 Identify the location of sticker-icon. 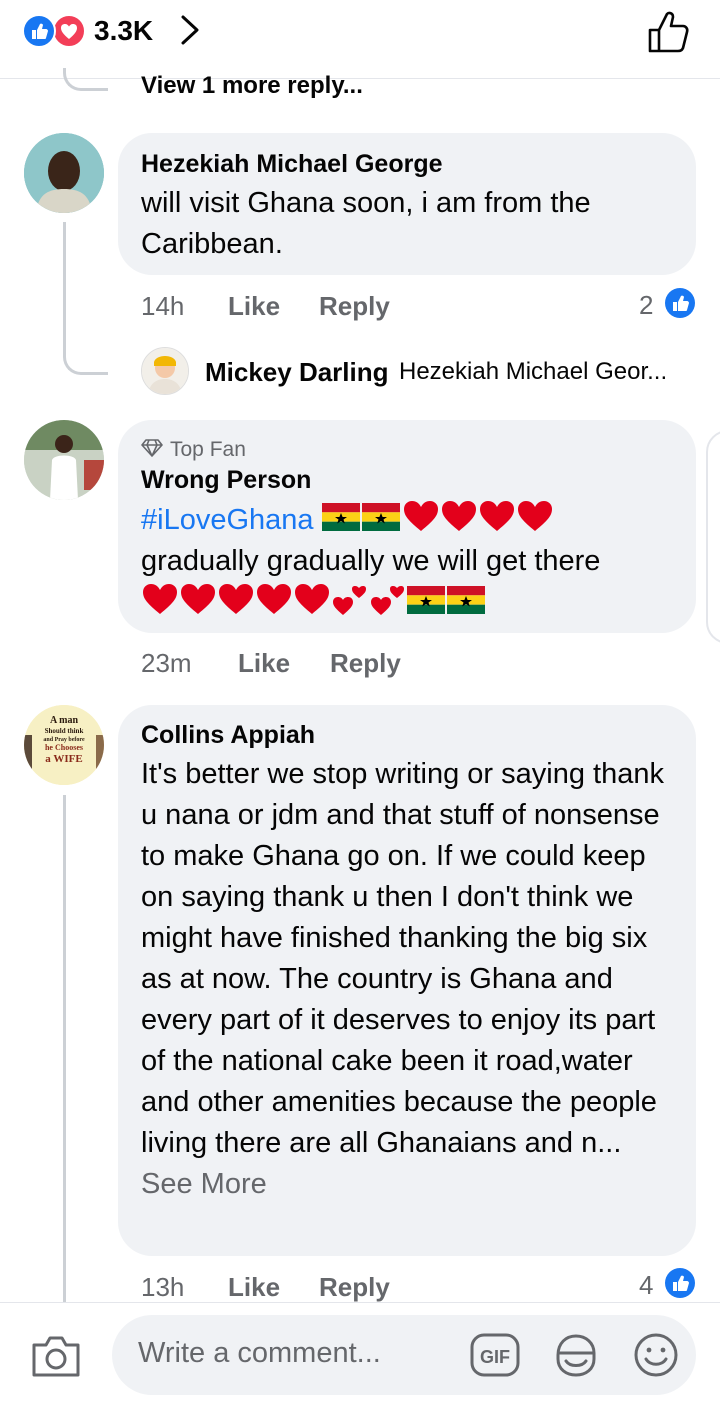
(576, 1357).